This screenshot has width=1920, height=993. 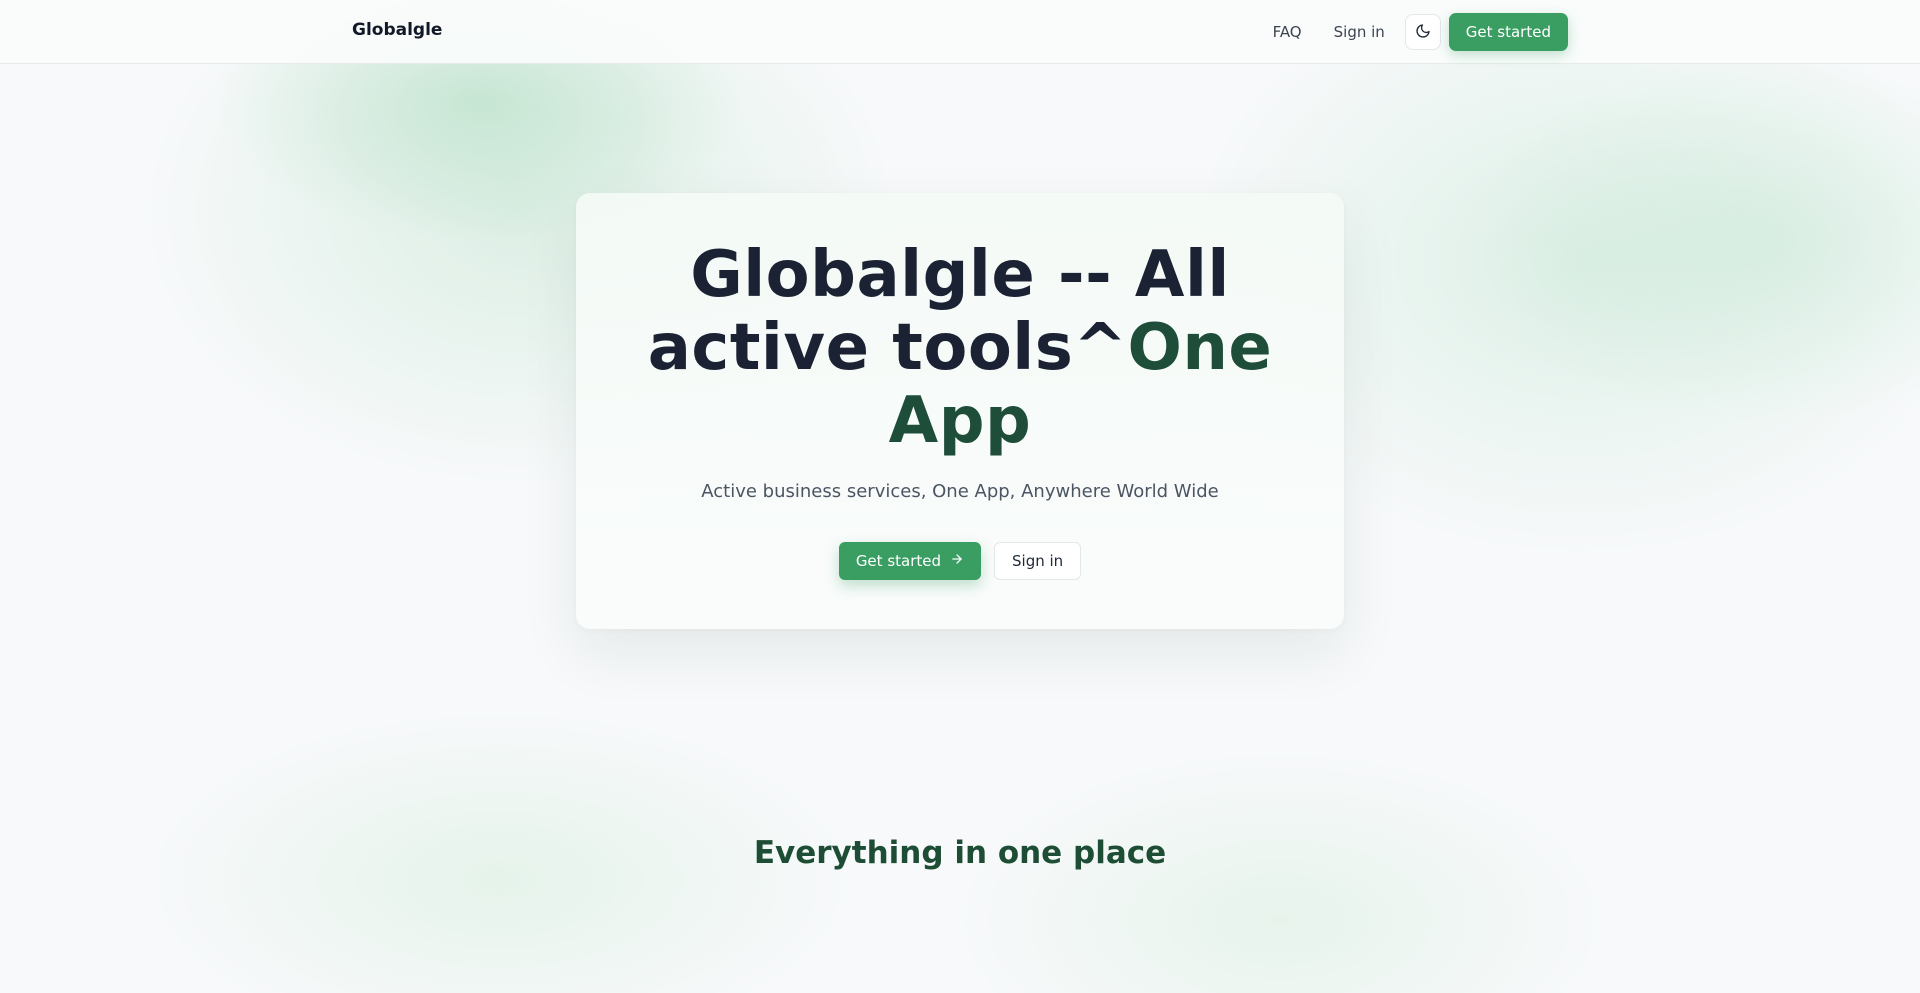 I want to click on top-navbar: Globalgle FAQ Sign in Get started, so click(x=960, y=32).